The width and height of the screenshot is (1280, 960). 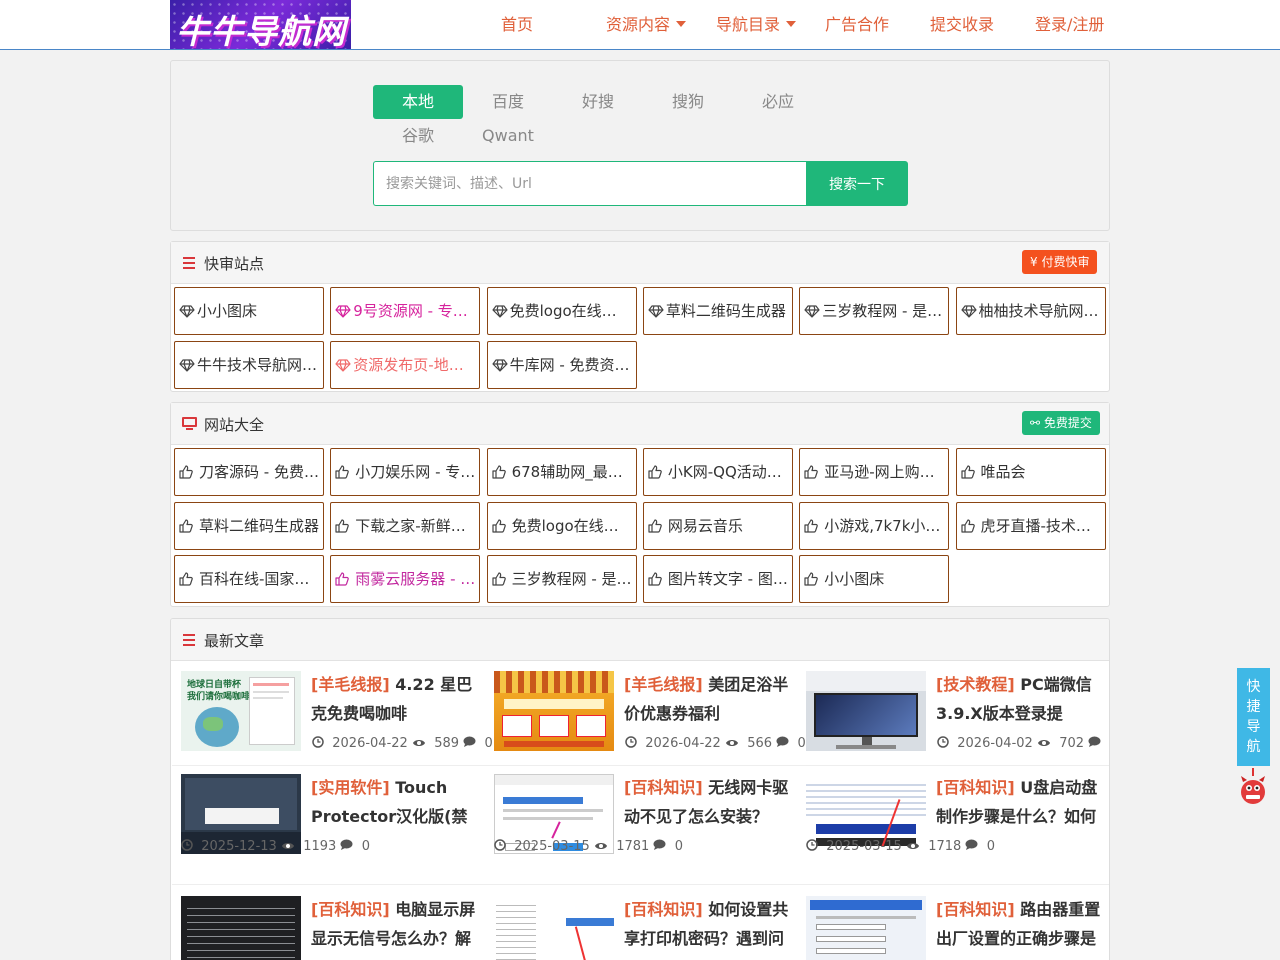 I want to click on nav-directory: 导航目录, so click(x=756, y=25).